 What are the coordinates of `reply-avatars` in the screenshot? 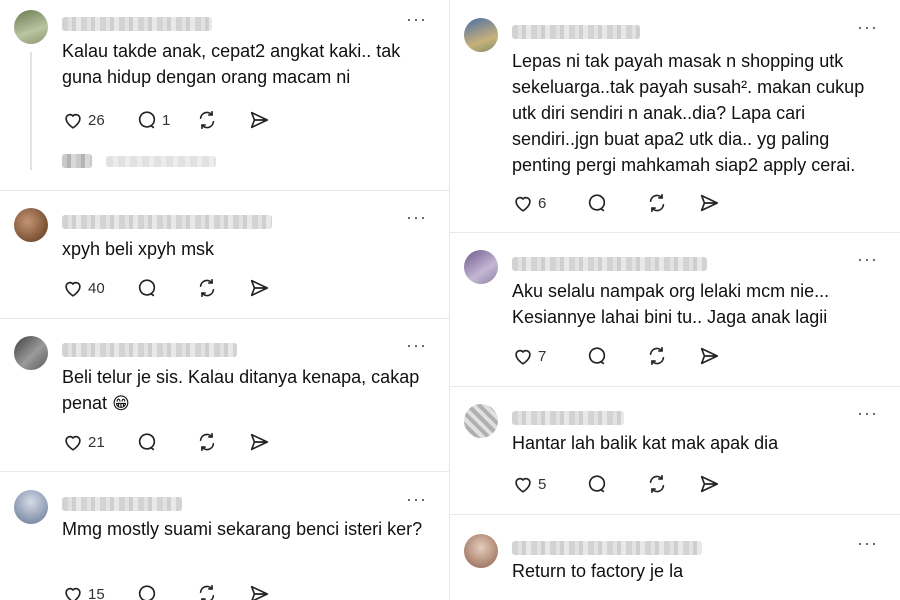 It's located at (77, 161).